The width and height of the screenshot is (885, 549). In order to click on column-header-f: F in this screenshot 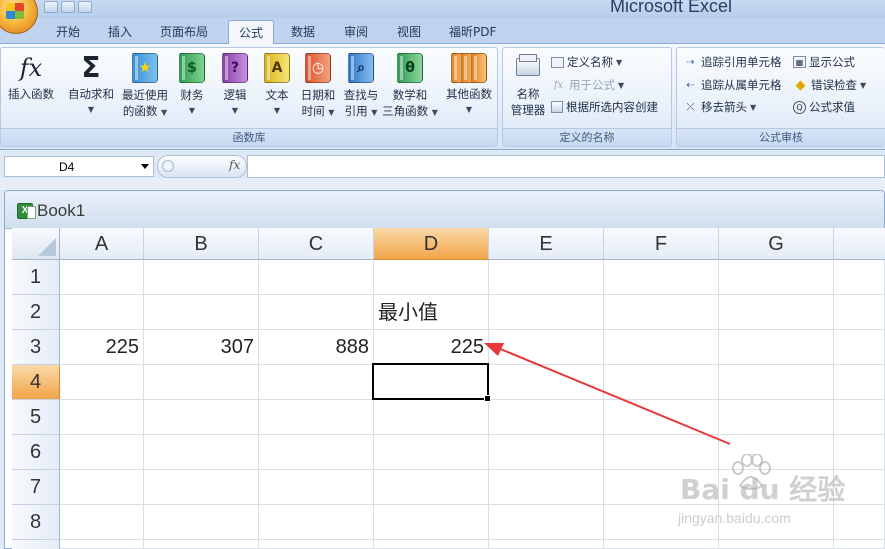, I will do `click(661, 244)`.